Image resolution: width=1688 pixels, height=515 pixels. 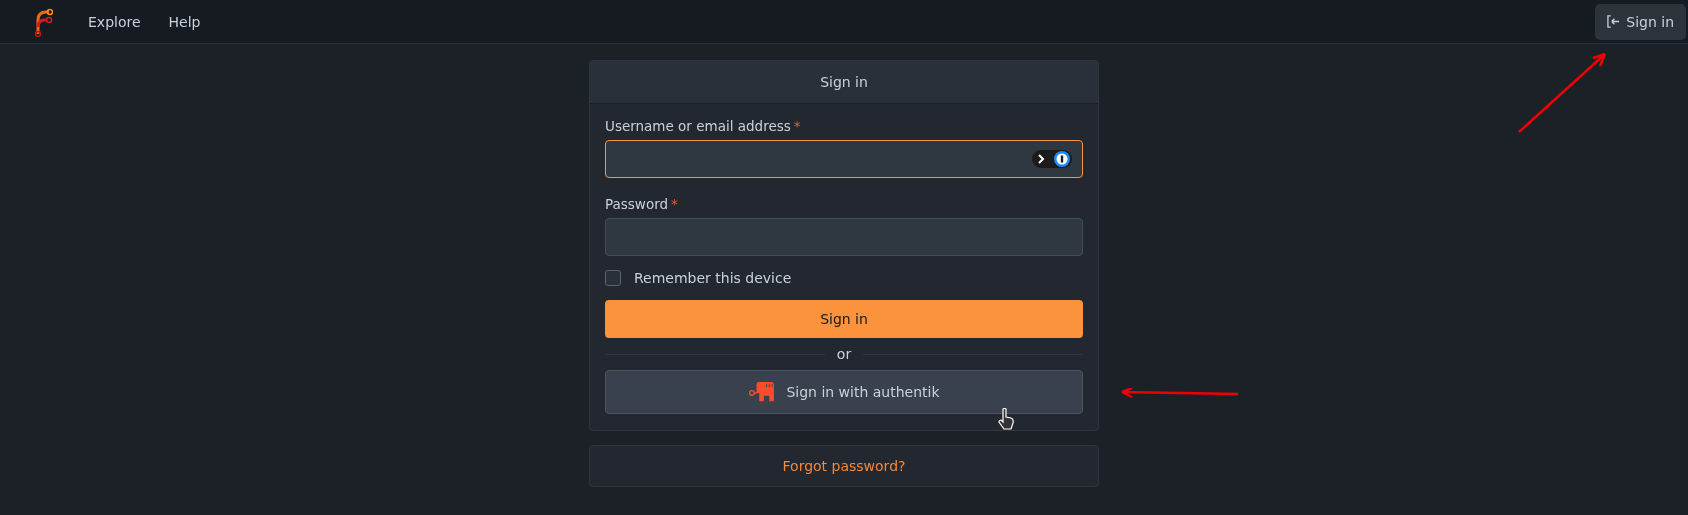 I want to click on authentik-sign-in-button: Sign in with authentik, so click(x=844, y=392).